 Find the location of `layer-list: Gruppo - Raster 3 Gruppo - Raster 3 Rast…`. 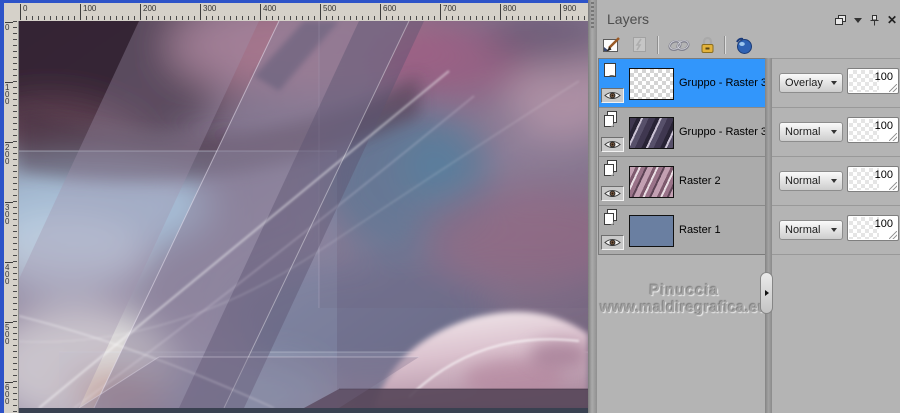

layer-list: Gruppo - Raster 3 Gruppo - Raster 3 Rast… is located at coordinates (683, 156).